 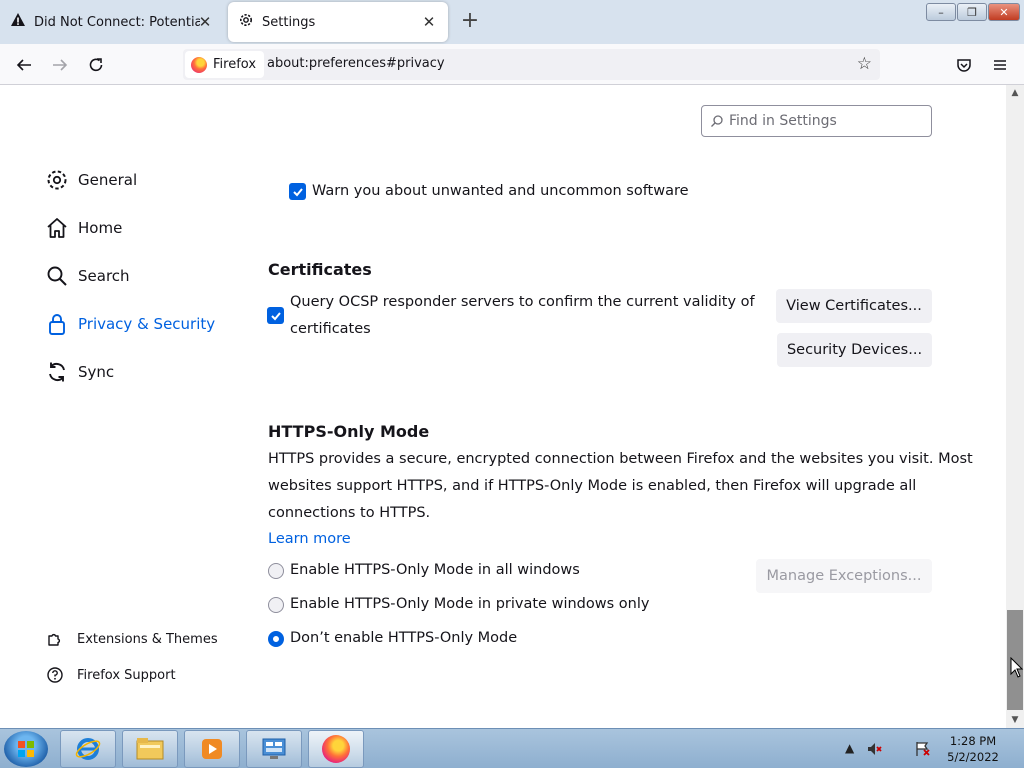 I want to click on internet-explorer-icon, so click(x=88, y=749).